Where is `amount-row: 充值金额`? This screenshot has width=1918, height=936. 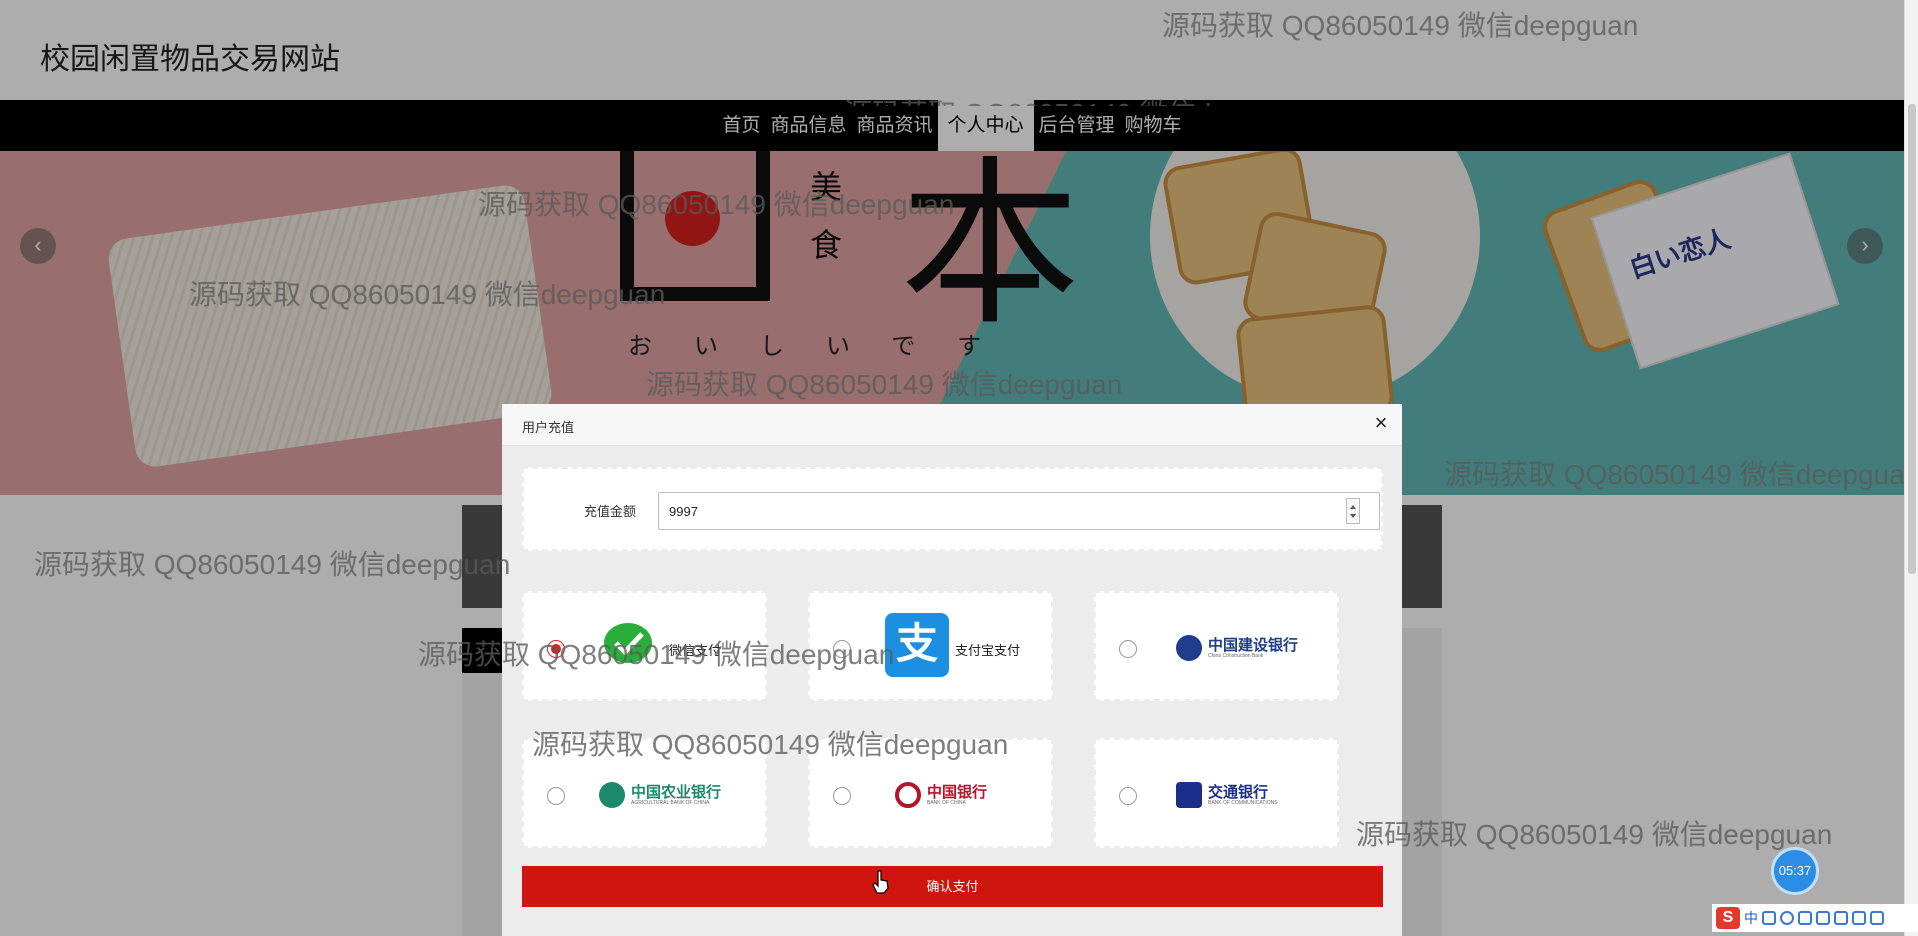 amount-row: 充值金额 is located at coordinates (952, 509).